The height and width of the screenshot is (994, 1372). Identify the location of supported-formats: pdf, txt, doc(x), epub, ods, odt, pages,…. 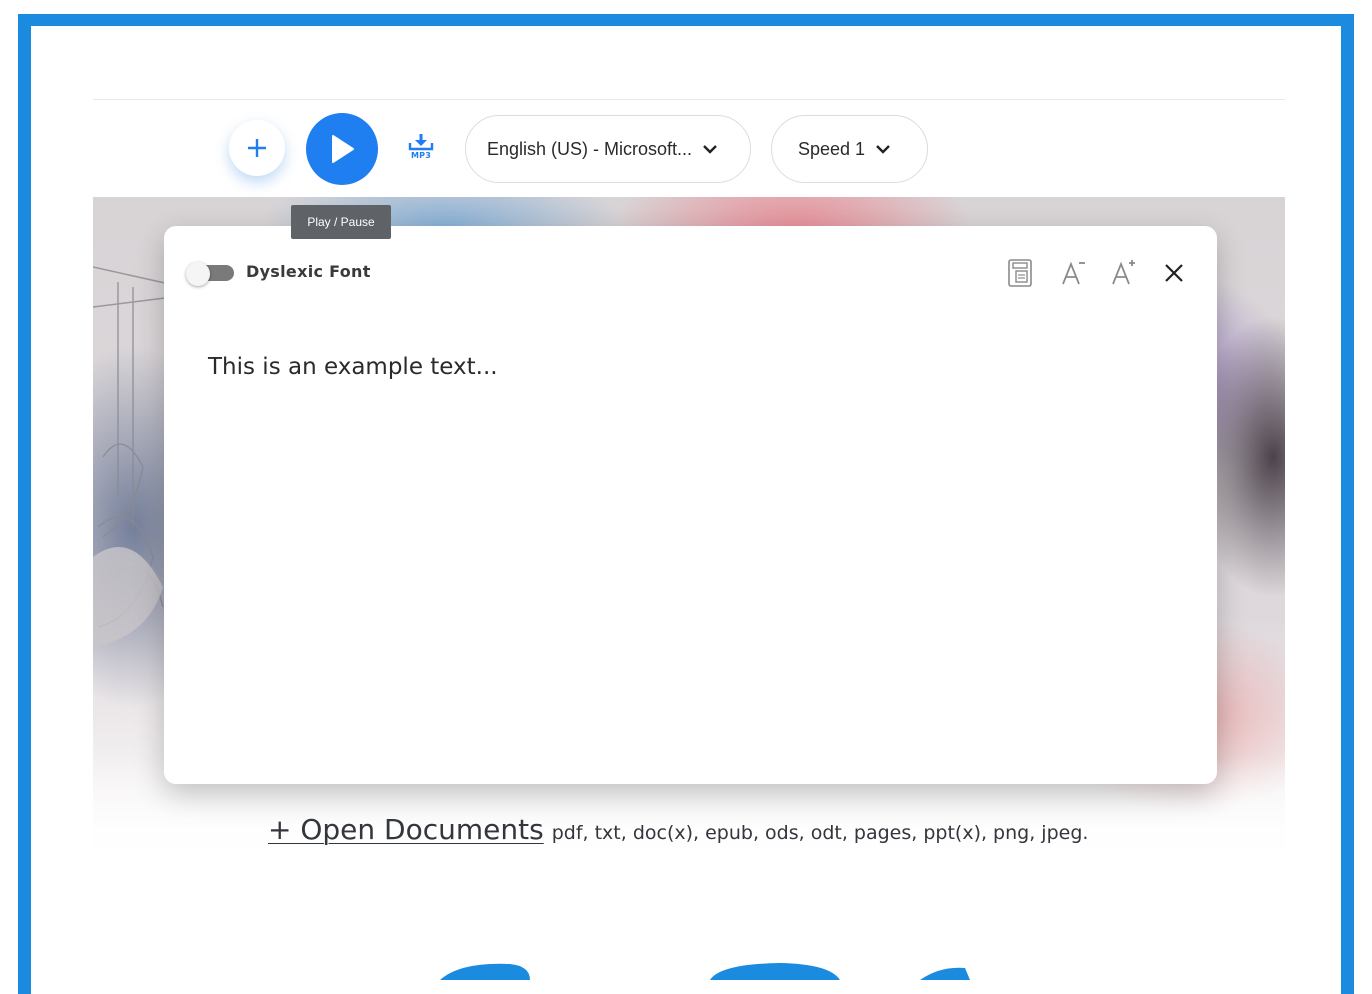
(820, 833).